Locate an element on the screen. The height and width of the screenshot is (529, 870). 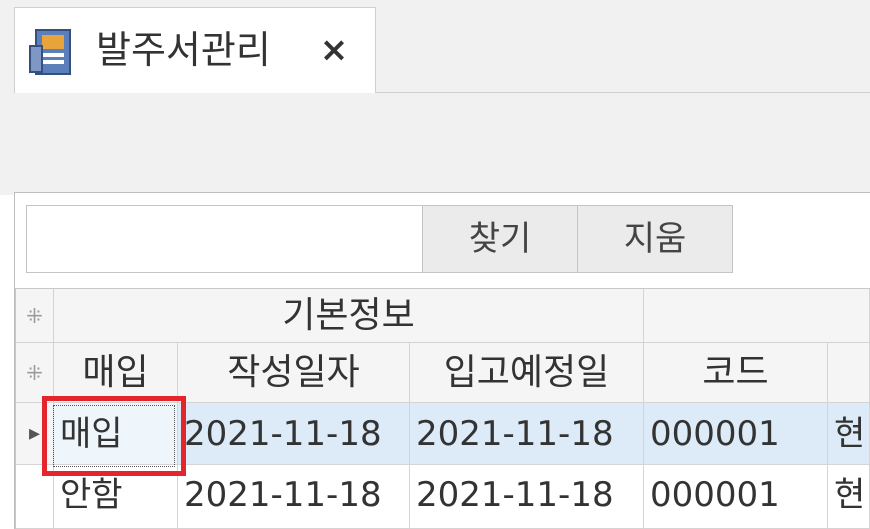
band-header-extra is located at coordinates (757, 316).